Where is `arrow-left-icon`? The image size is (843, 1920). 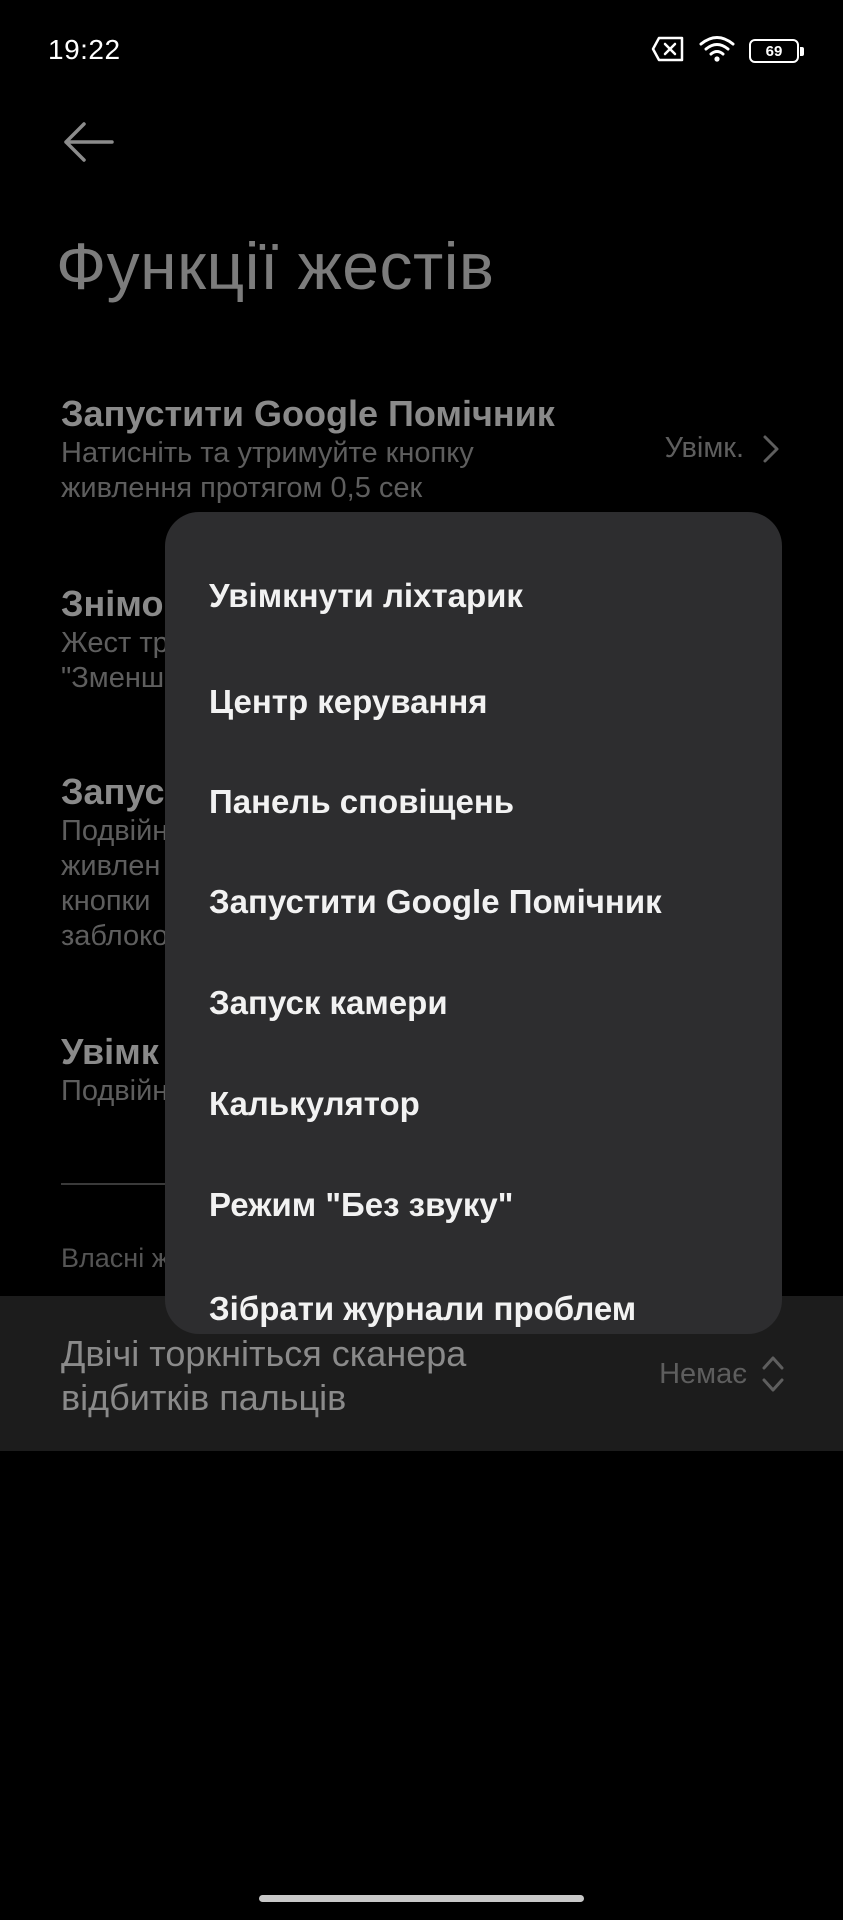
arrow-left-icon is located at coordinates (89, 142).